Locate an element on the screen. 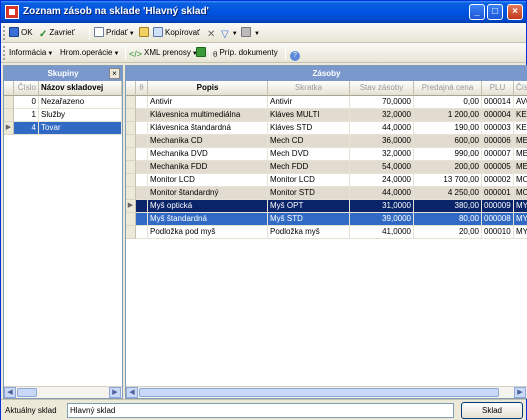  quantity-cell: 31,0000 is located at coordinates (382, 206).